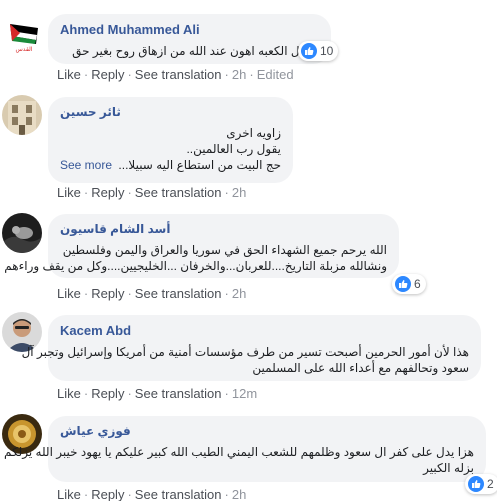 The image size is (497, 501). What do you see at coordinates (253, 133) in the screenshot?
I see `comment-text-line: زاويه اخرى` at bounding box center [253, 133].